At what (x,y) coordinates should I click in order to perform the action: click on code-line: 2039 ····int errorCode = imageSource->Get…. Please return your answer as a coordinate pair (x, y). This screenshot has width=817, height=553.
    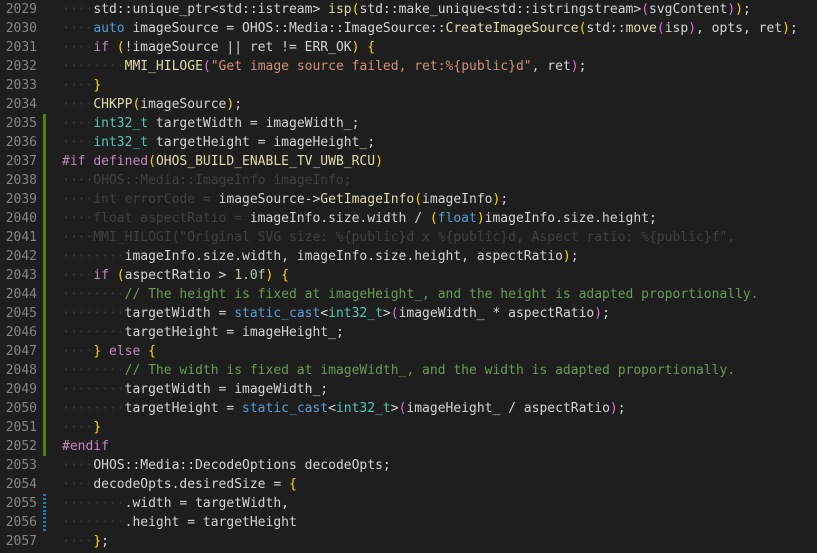
    Looking at the image, I should click on (408, 199).